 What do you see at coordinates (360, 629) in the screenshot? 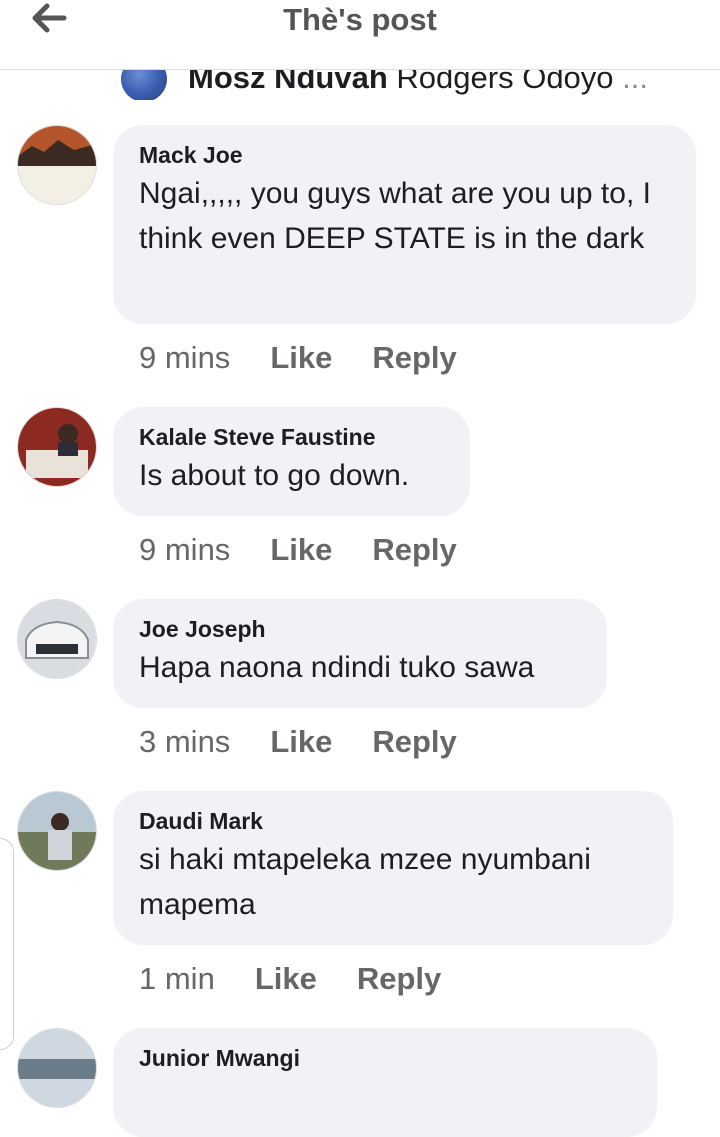
I see `comment-author: Joe Joseph` at bounding box center [360, 629].